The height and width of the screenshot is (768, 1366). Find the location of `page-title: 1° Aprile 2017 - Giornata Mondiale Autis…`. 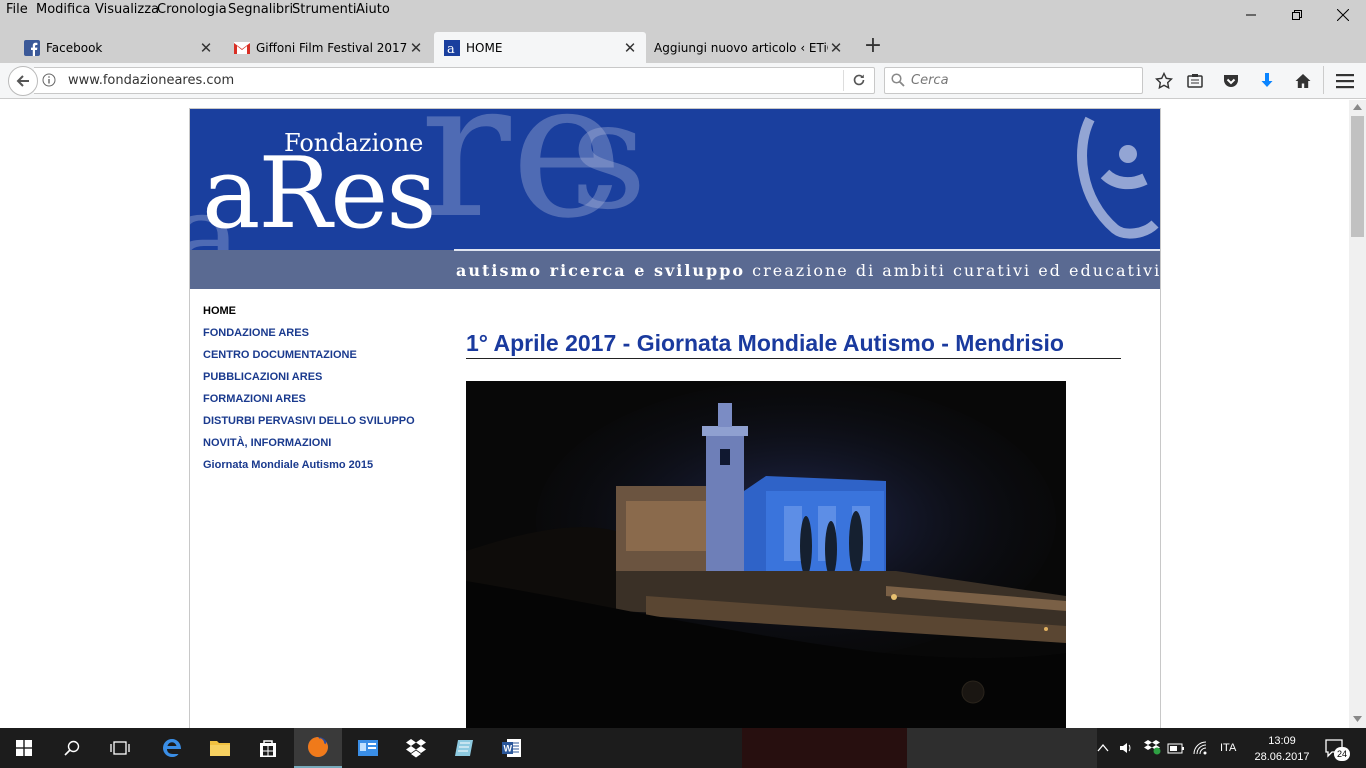

page-title: 1° Aprile 2017 - Giornata Mondiale Autis… is located at coordinates (793, 344).